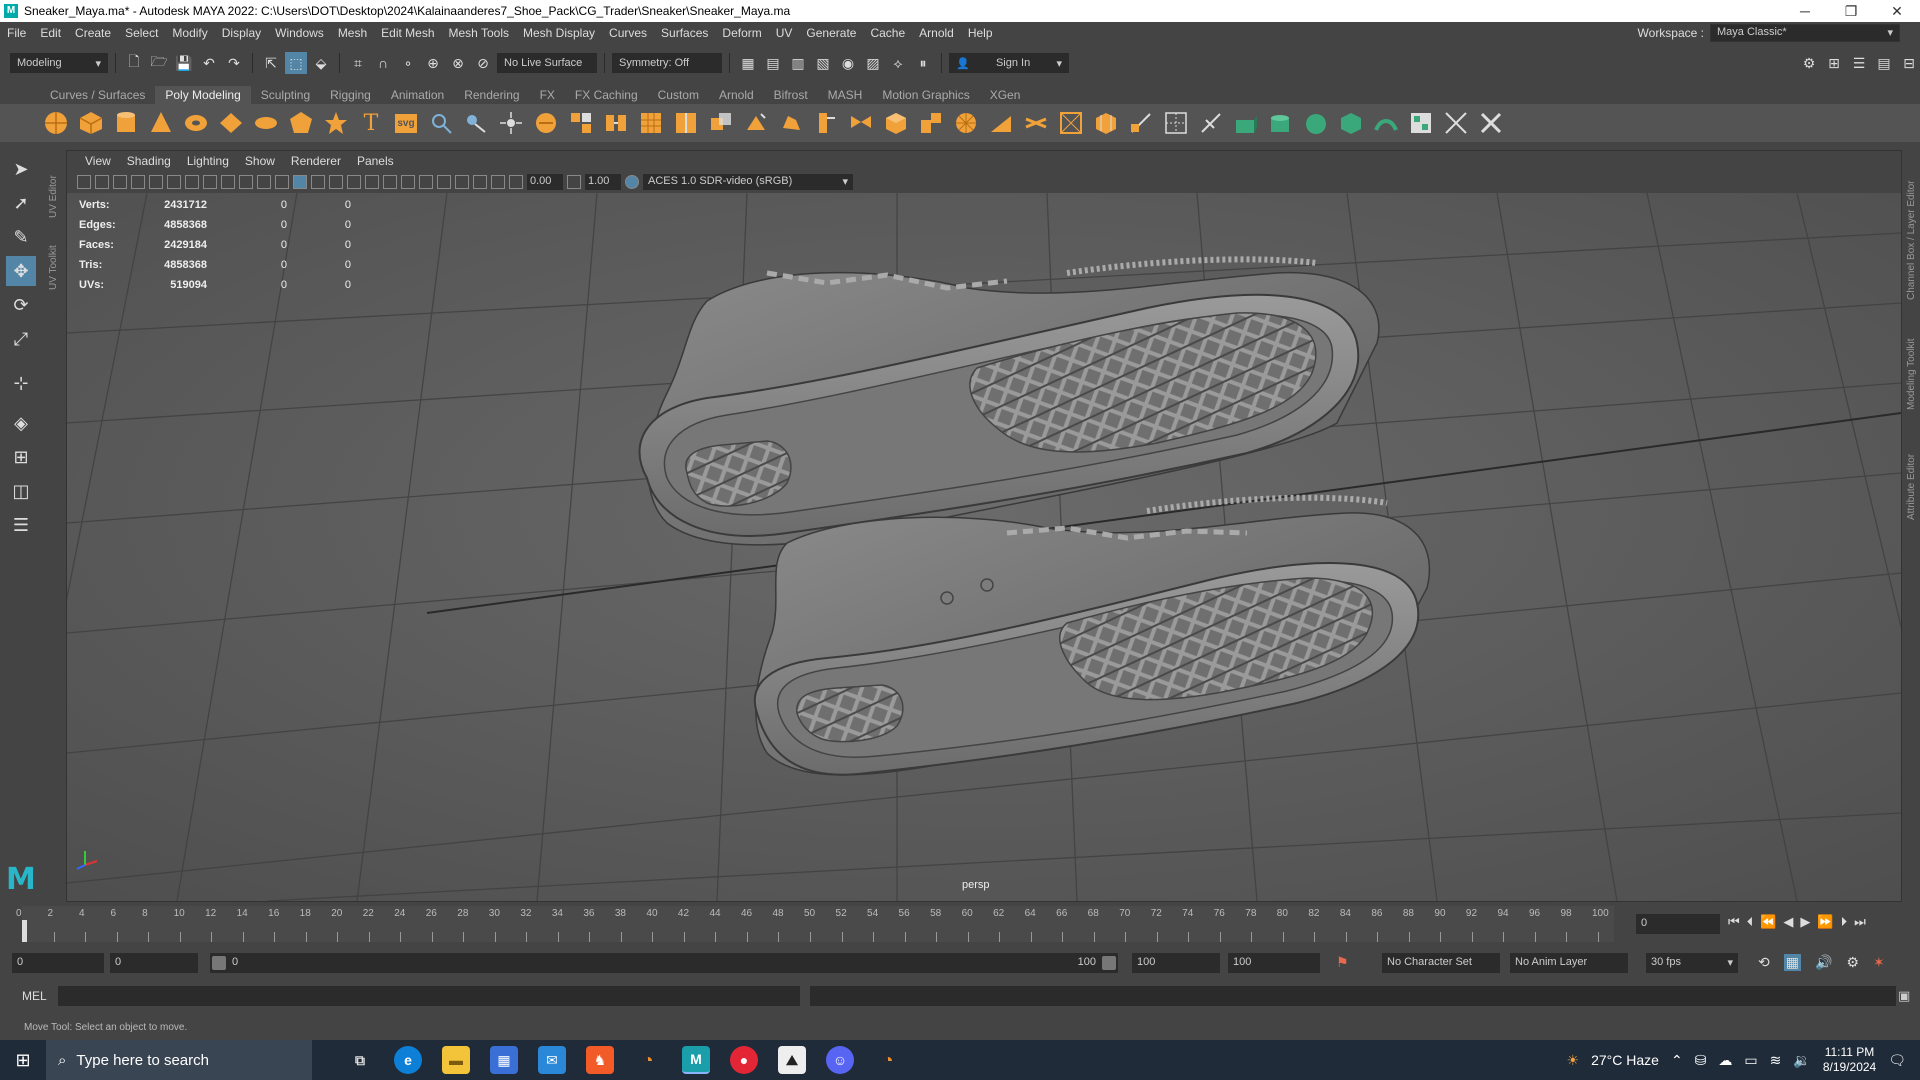 The height and width of the screenshot is (1080, 1920). I want to click on menu-edit: Edit, so click(50, 33).